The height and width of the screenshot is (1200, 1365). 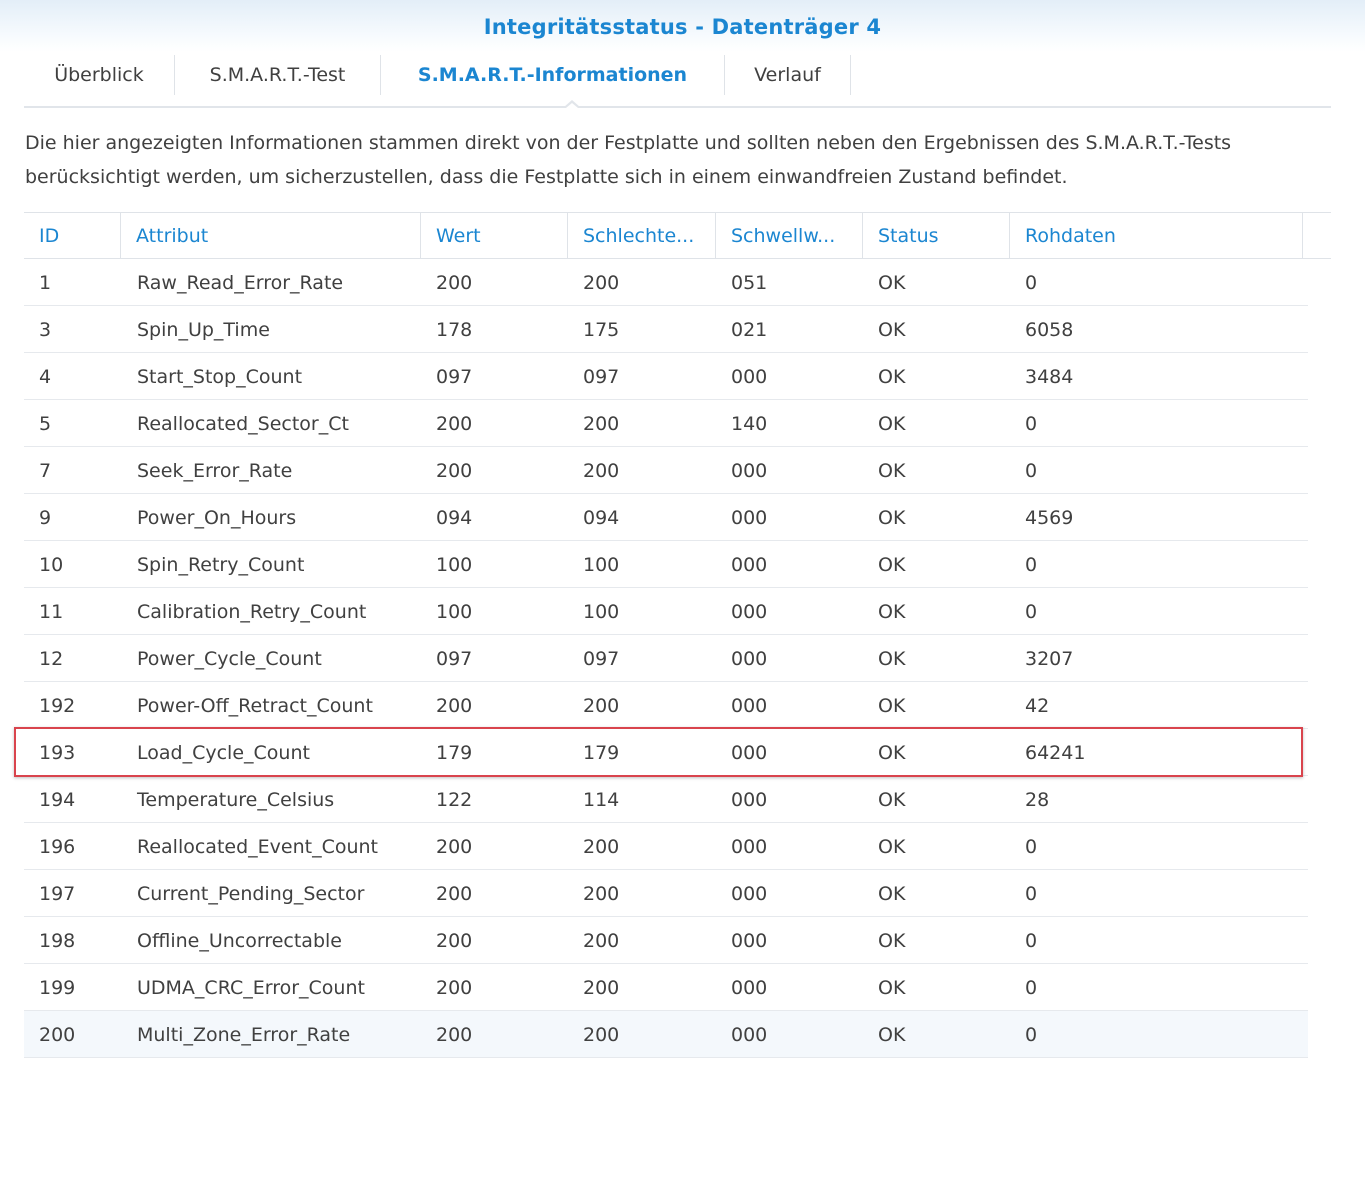 What do you see at coordinates (1049, 377) in the screenshot?
I see `cell-raw-data: 3484` at bounding box center [1049, 377].